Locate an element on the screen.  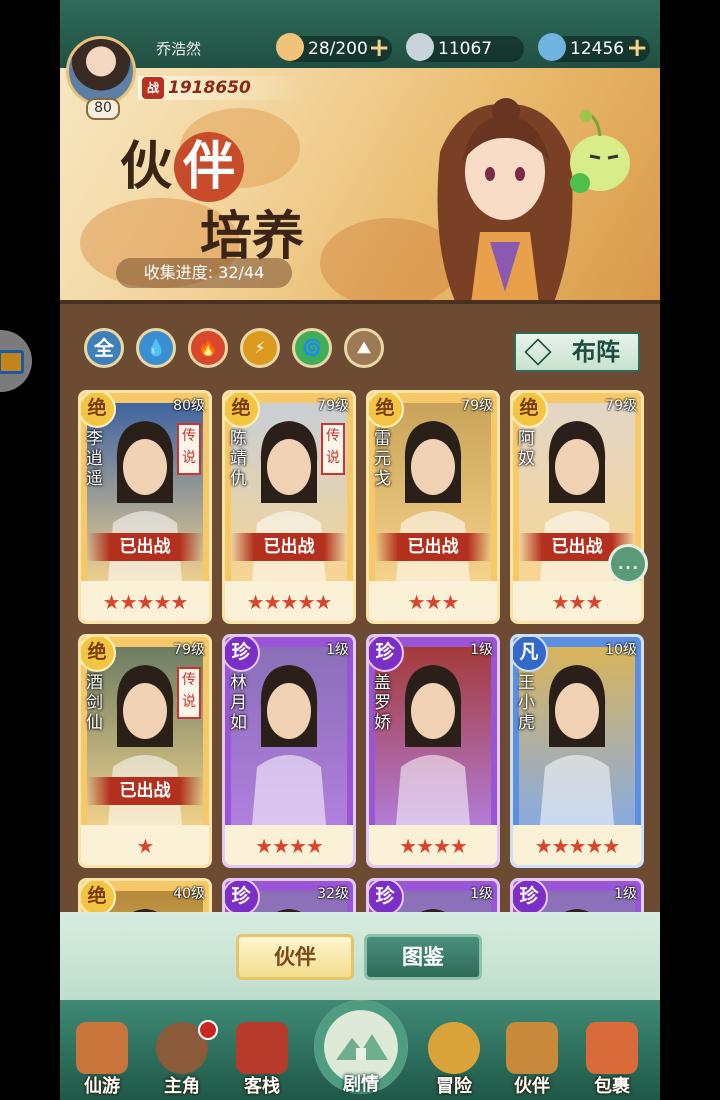
silver-value: 11067 is located at coordinates (465, 49).